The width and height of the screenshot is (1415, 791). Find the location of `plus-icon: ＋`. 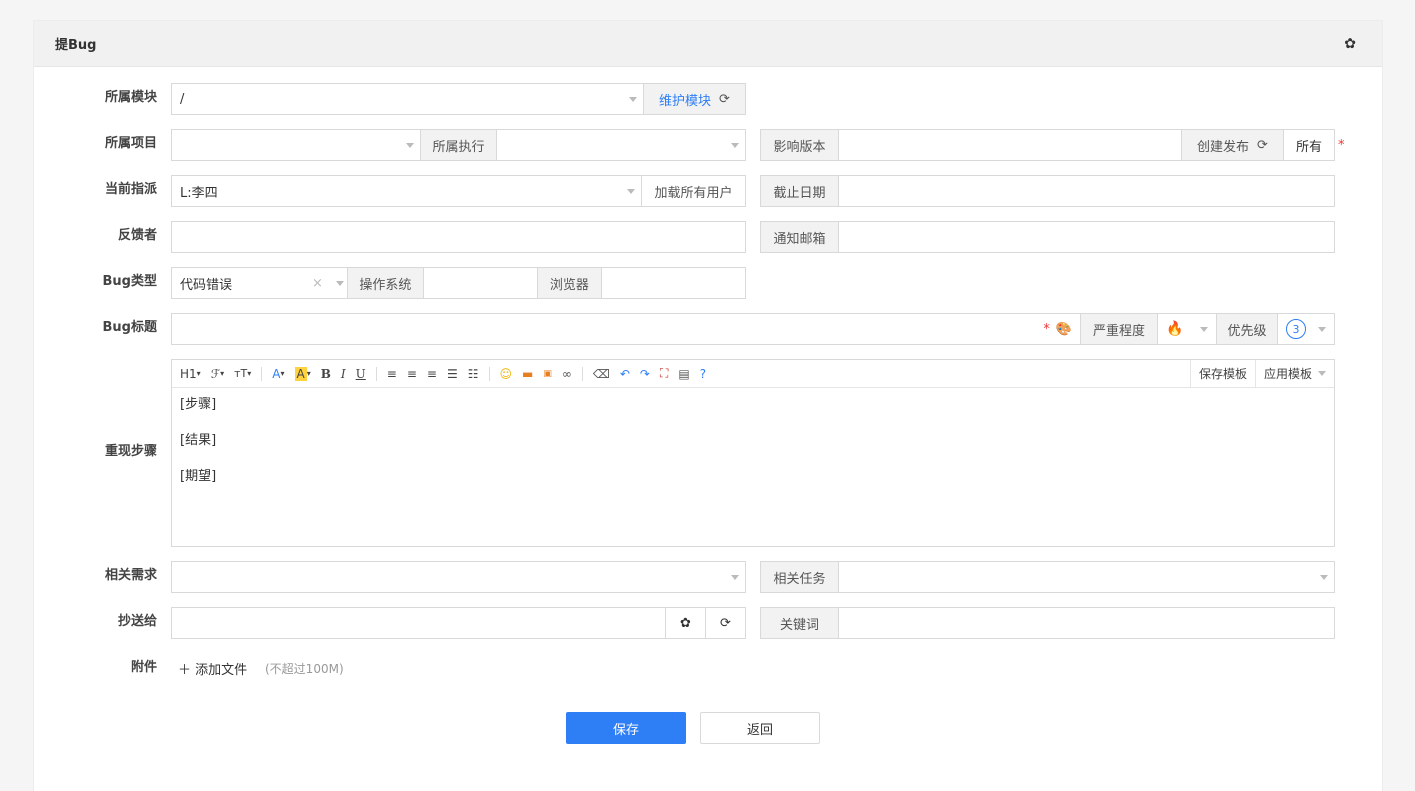

plus-icon: ＋ is located at coordinates (185, 670).